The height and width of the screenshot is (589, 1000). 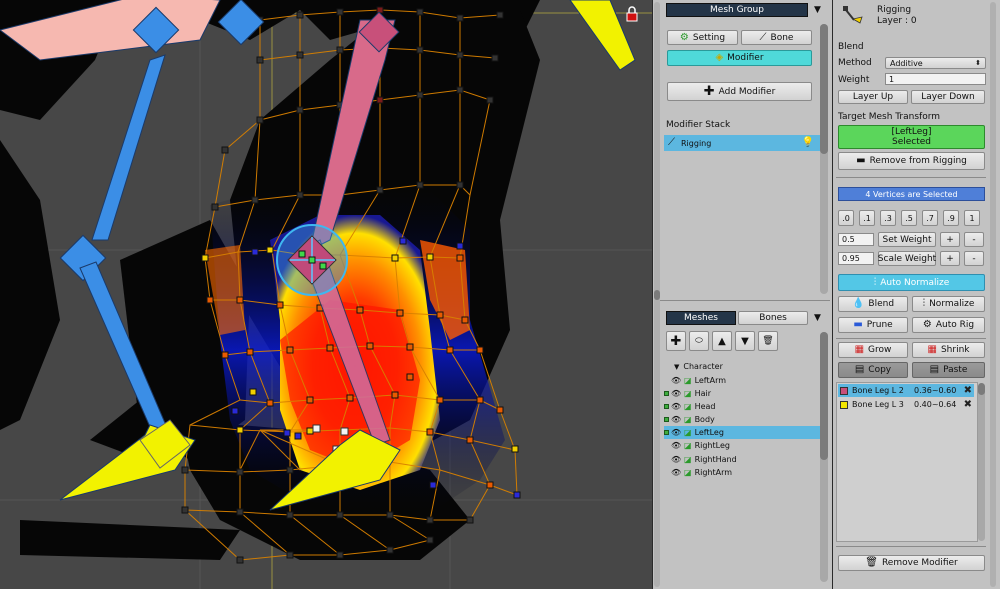 What do you see at coordinates (873, 304) in the screenshot?
I see `blend-button: 💧 Blend` at bounding box center [873, 304].